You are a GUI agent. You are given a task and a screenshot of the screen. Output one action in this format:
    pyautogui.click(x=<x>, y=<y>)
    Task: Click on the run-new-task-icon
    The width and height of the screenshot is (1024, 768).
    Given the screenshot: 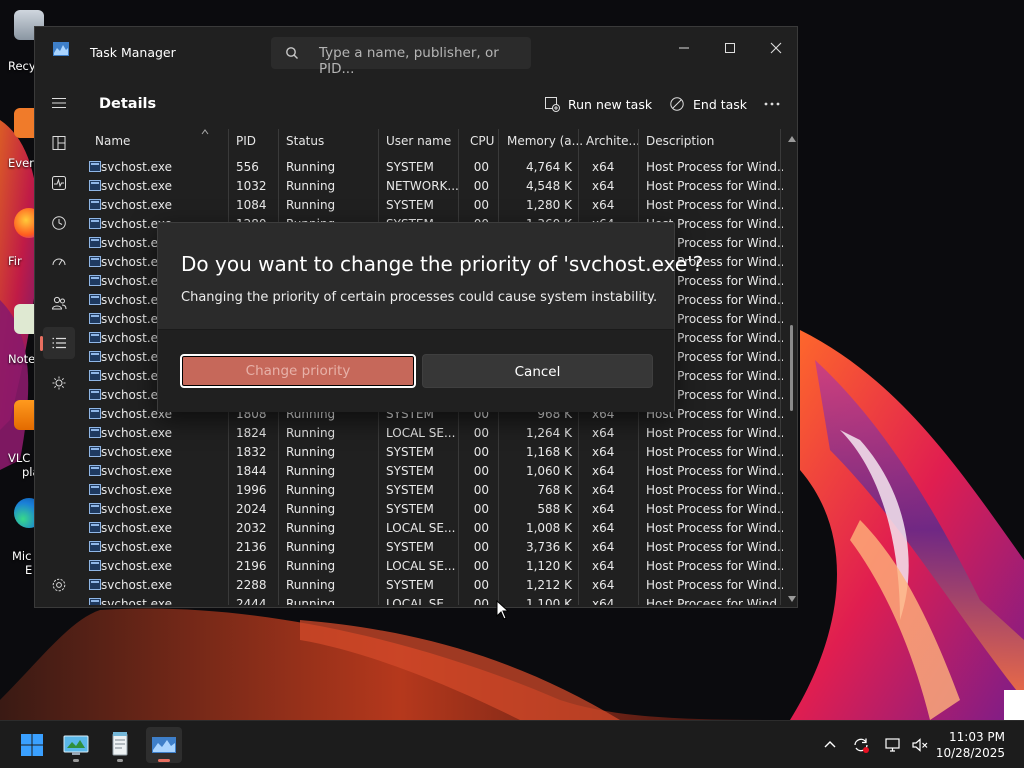 What is the action you would take?
    pyautogui.click(x=552, y=104)
    